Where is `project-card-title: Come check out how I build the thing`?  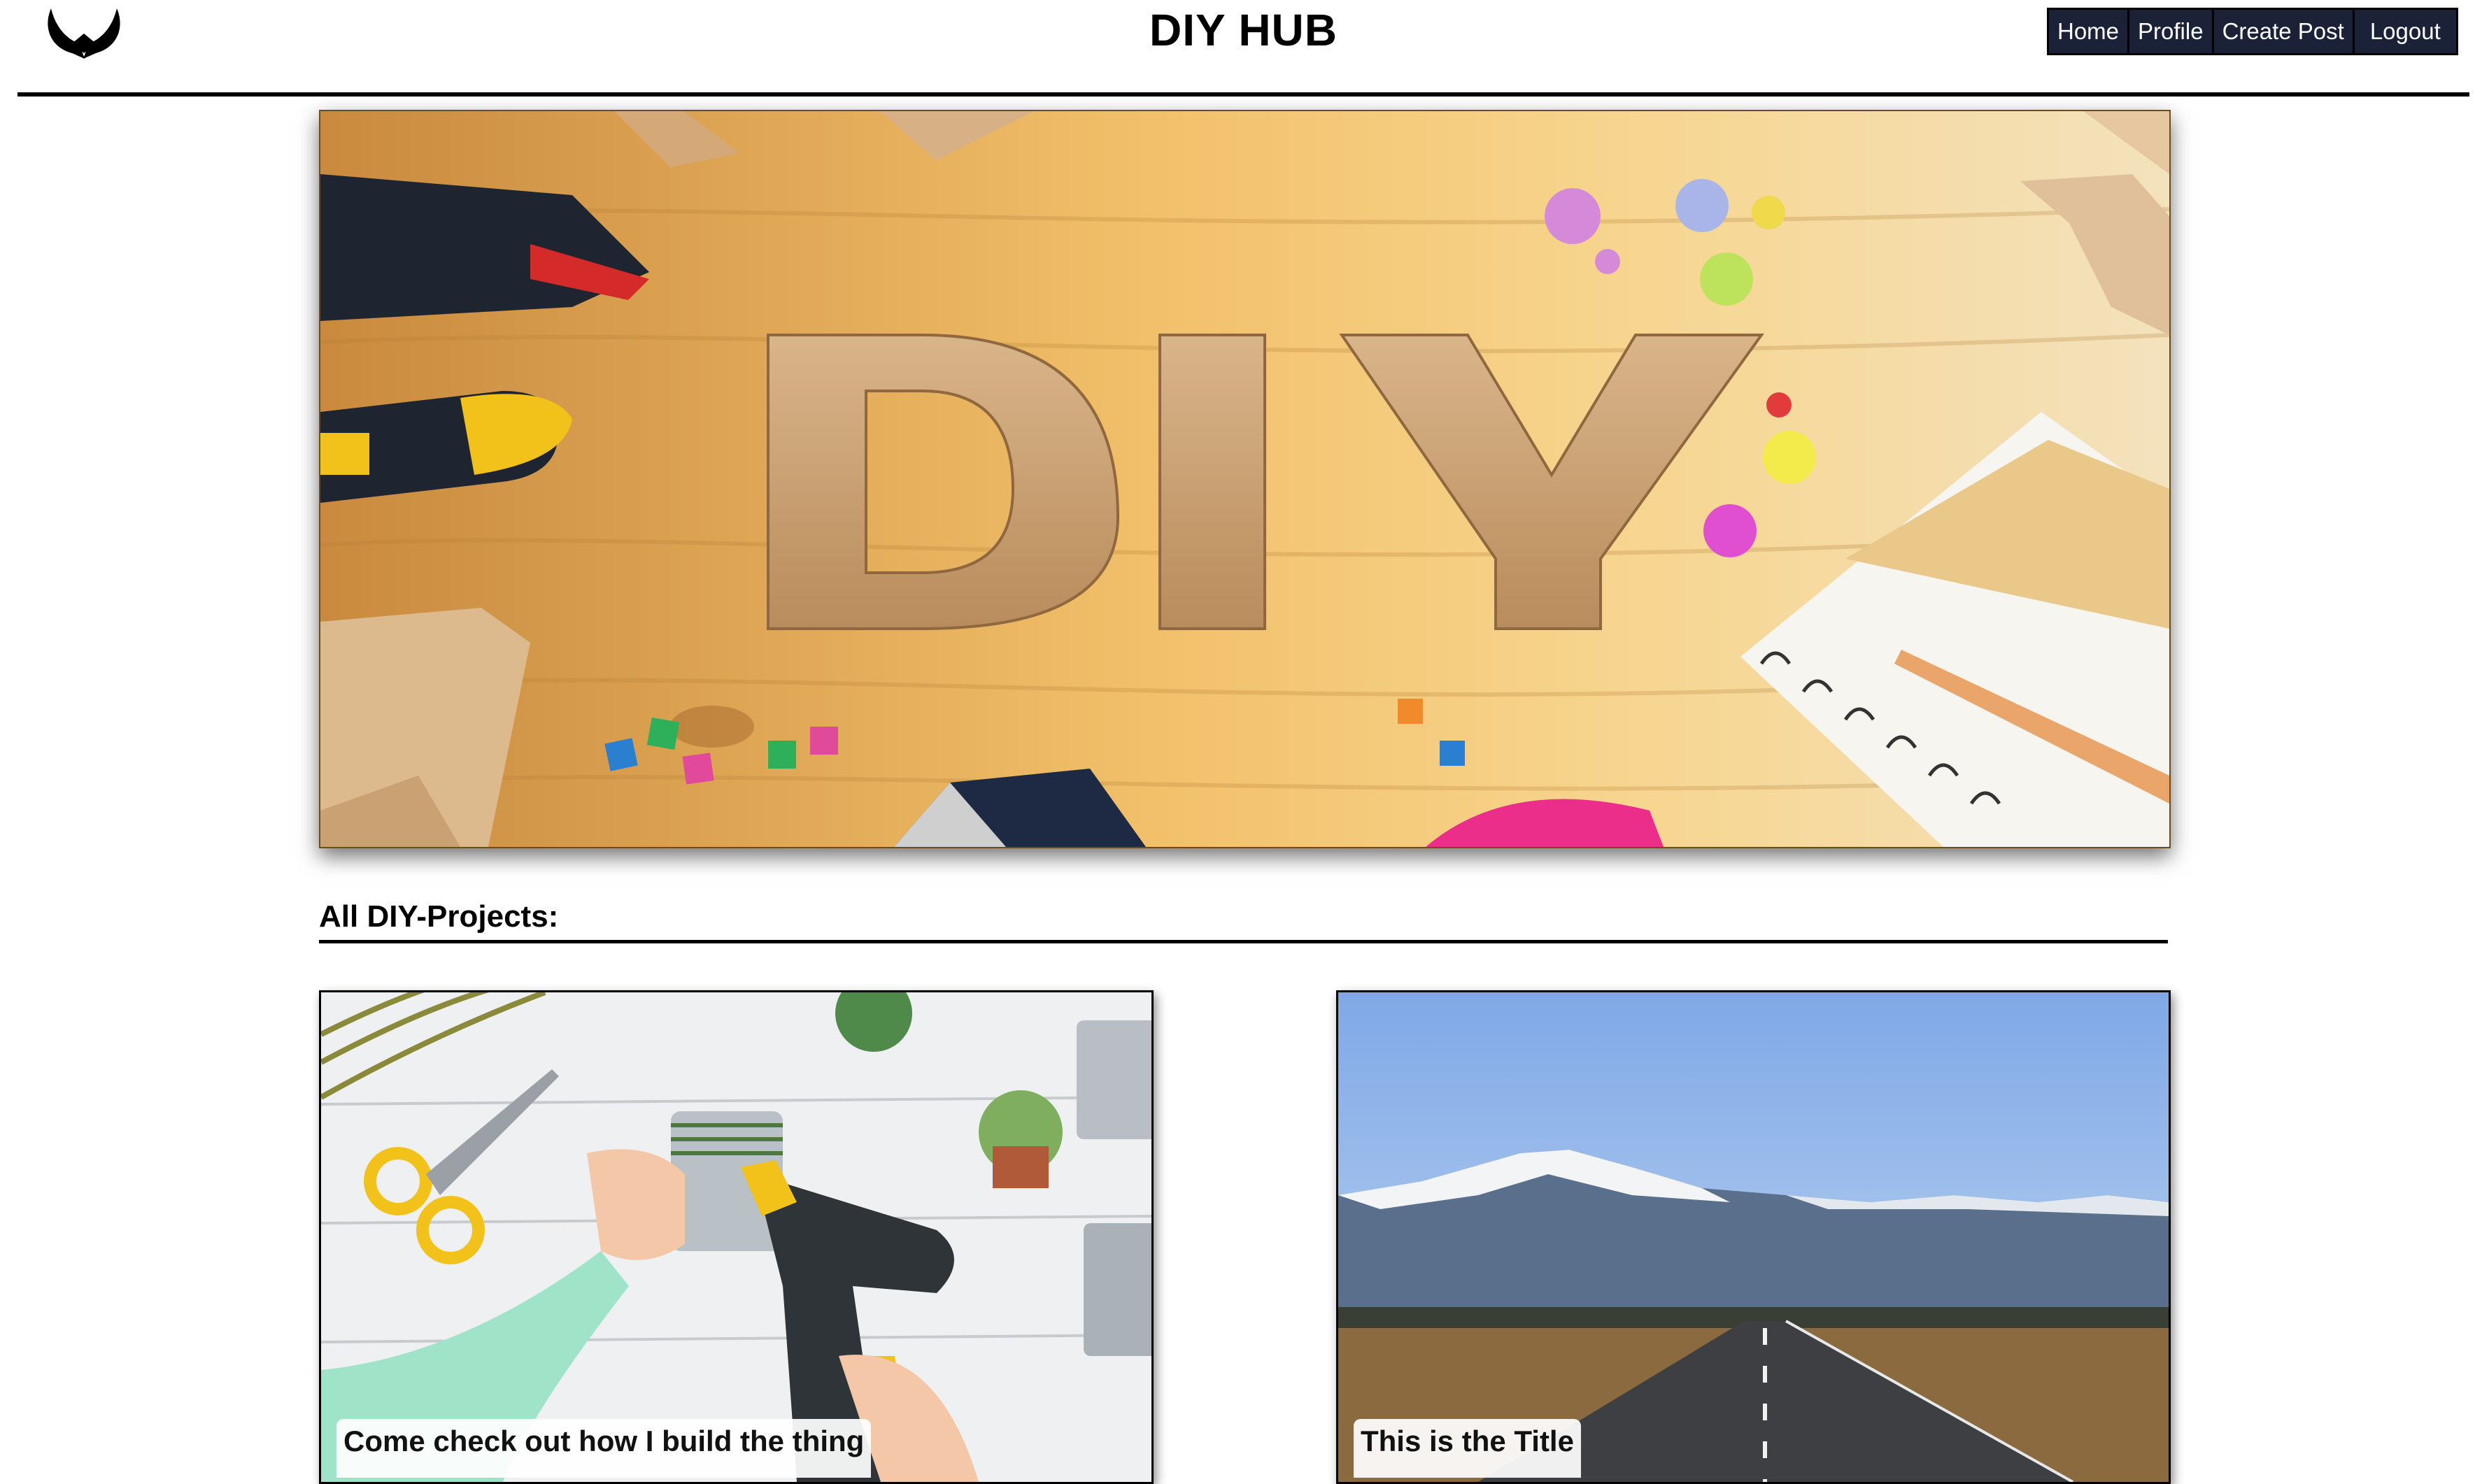
project-card-title: Come check out how I build the thing is located at coordinates (604, 1448).